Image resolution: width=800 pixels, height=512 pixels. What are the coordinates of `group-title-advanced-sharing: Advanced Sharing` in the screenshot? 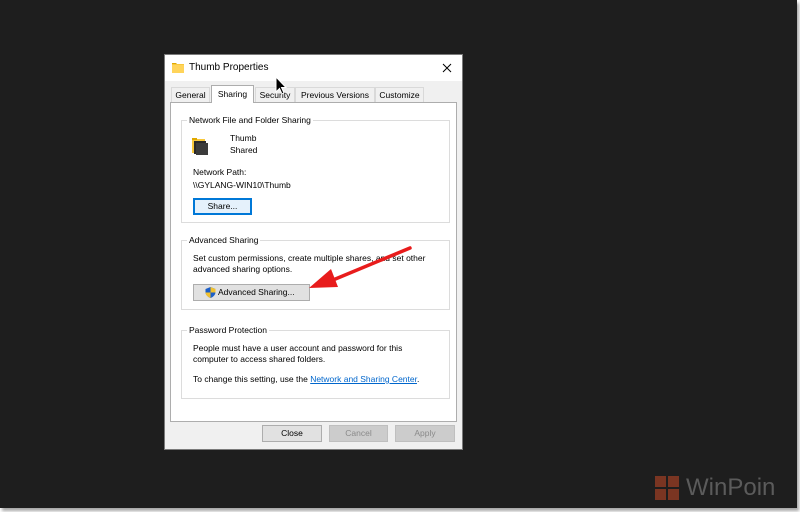 It's located at (224, 240).